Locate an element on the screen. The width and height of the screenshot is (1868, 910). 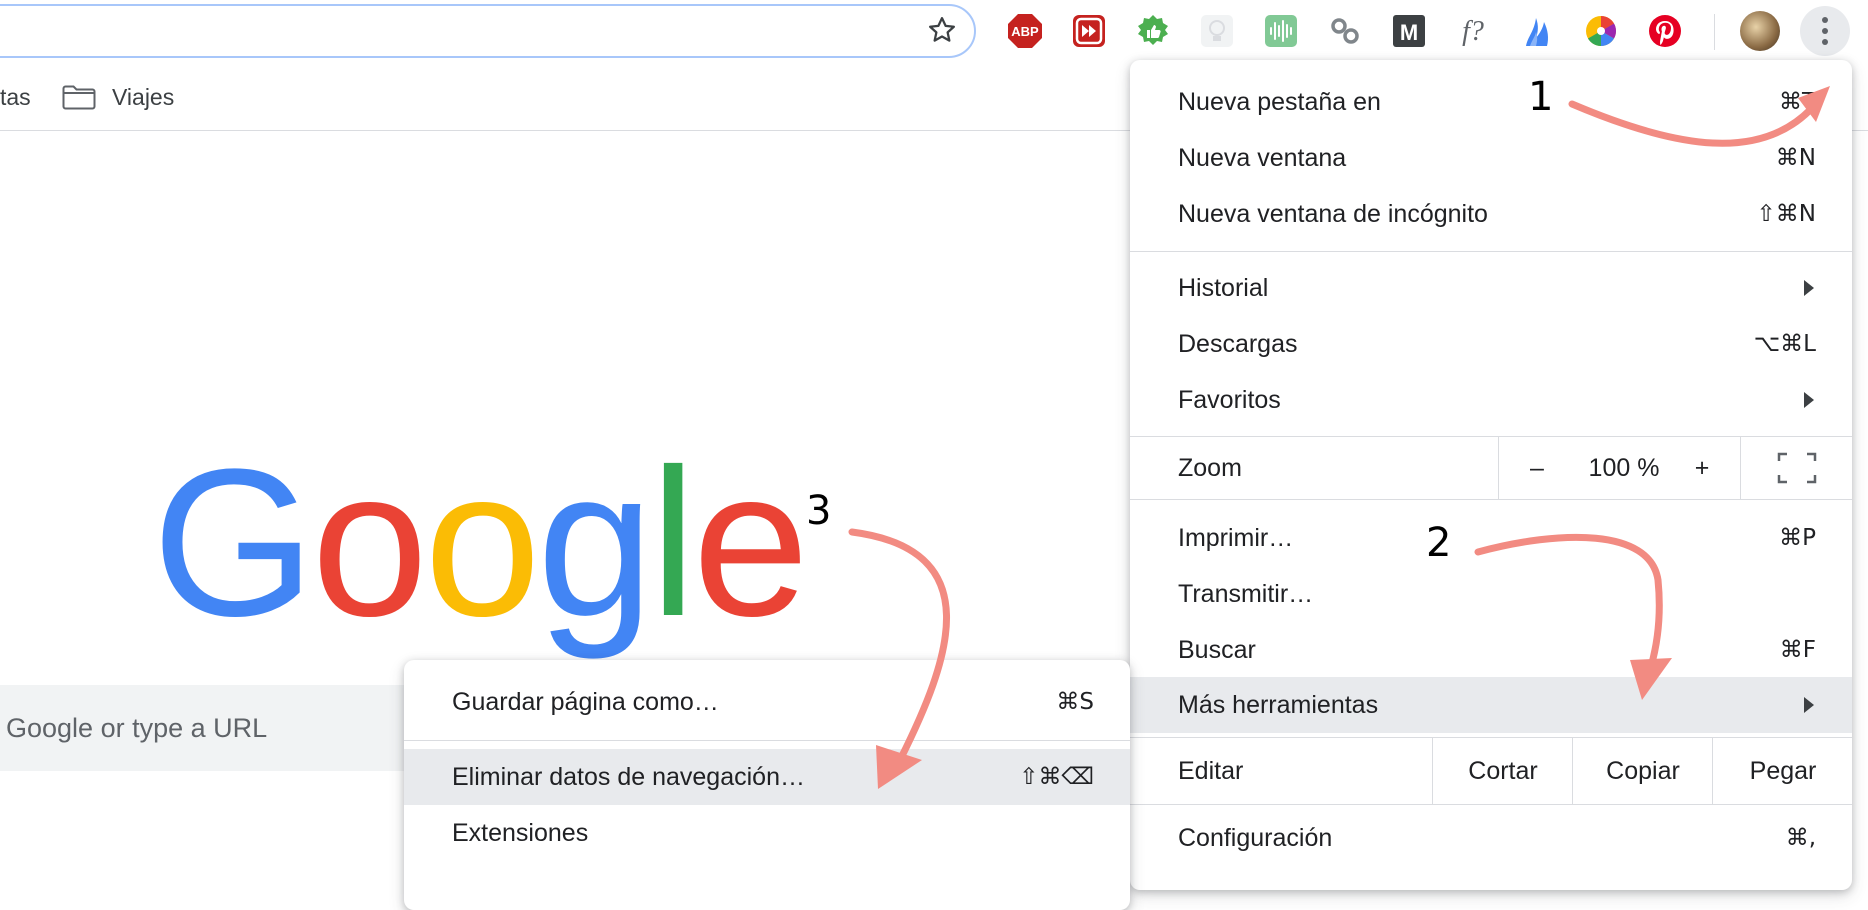
annotation-step-1: 1 is located at coordinates (1541, 97).